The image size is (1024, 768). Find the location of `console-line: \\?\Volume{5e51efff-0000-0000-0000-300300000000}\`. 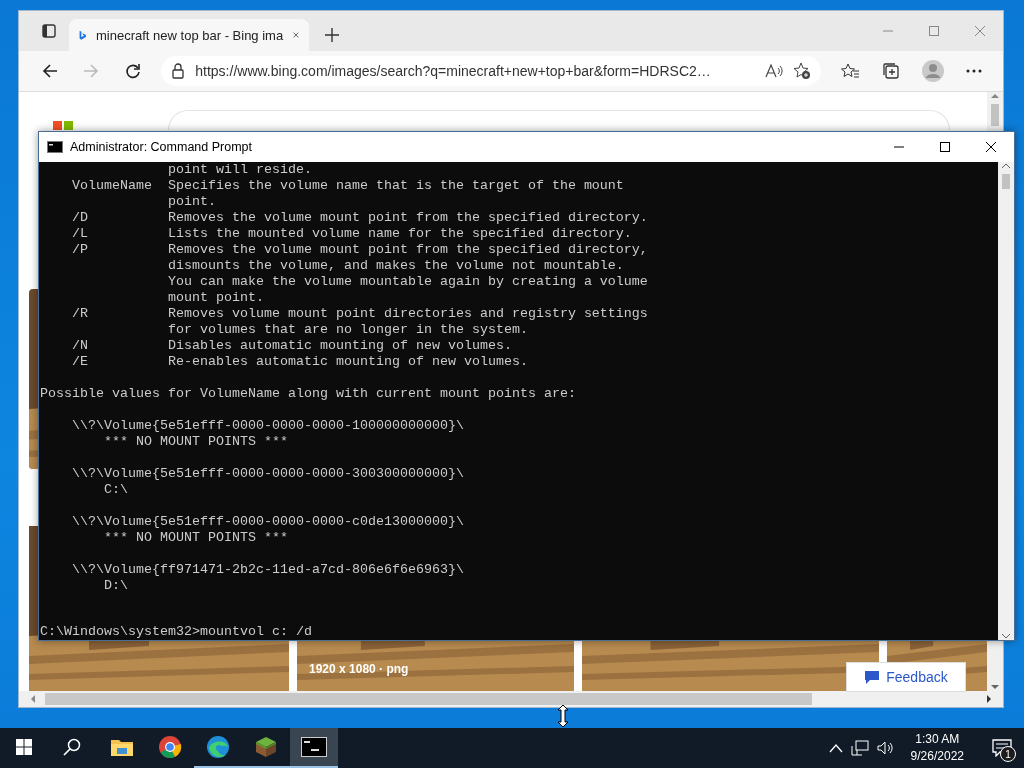

console-line: \\?\Volume{5e51efff-0000-0000-0000-300300000000}\ is located at coordinates (267, 474).